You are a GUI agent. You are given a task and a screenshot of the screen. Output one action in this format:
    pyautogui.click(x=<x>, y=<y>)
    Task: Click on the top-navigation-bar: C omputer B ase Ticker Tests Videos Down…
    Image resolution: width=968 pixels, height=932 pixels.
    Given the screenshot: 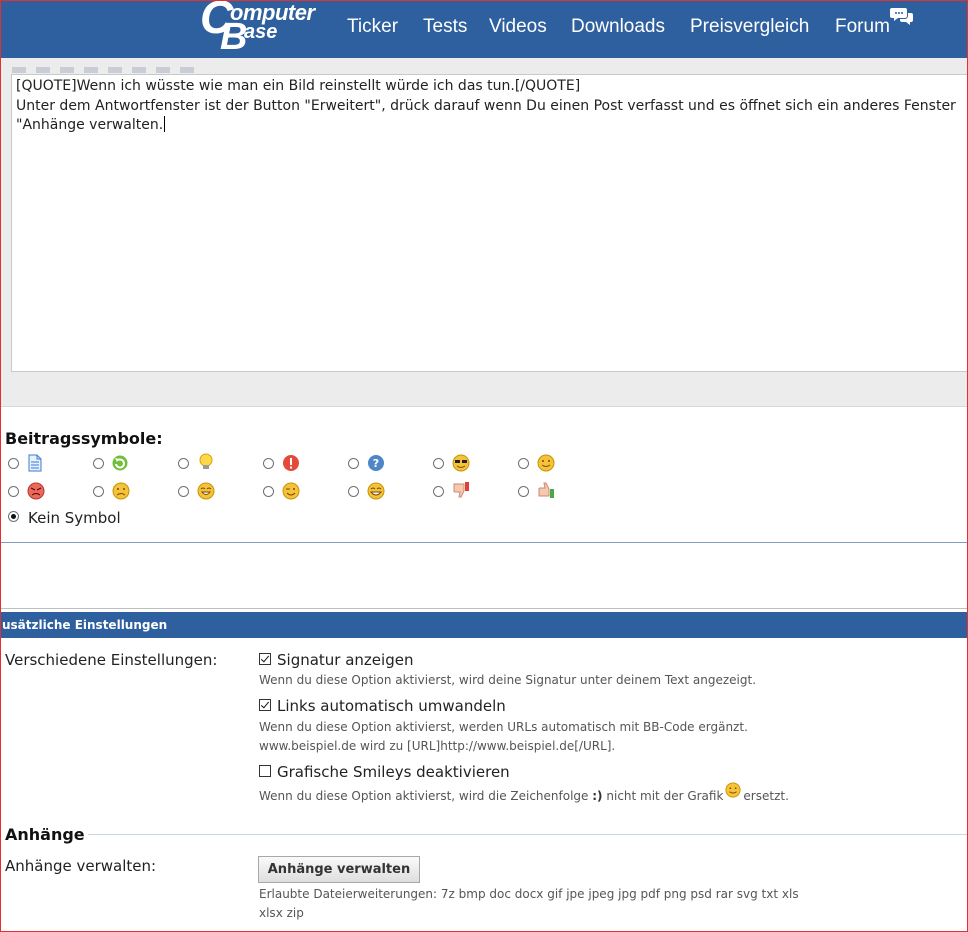 What is the action you would take?
    pyautogui.click(x=484, y=29)
    